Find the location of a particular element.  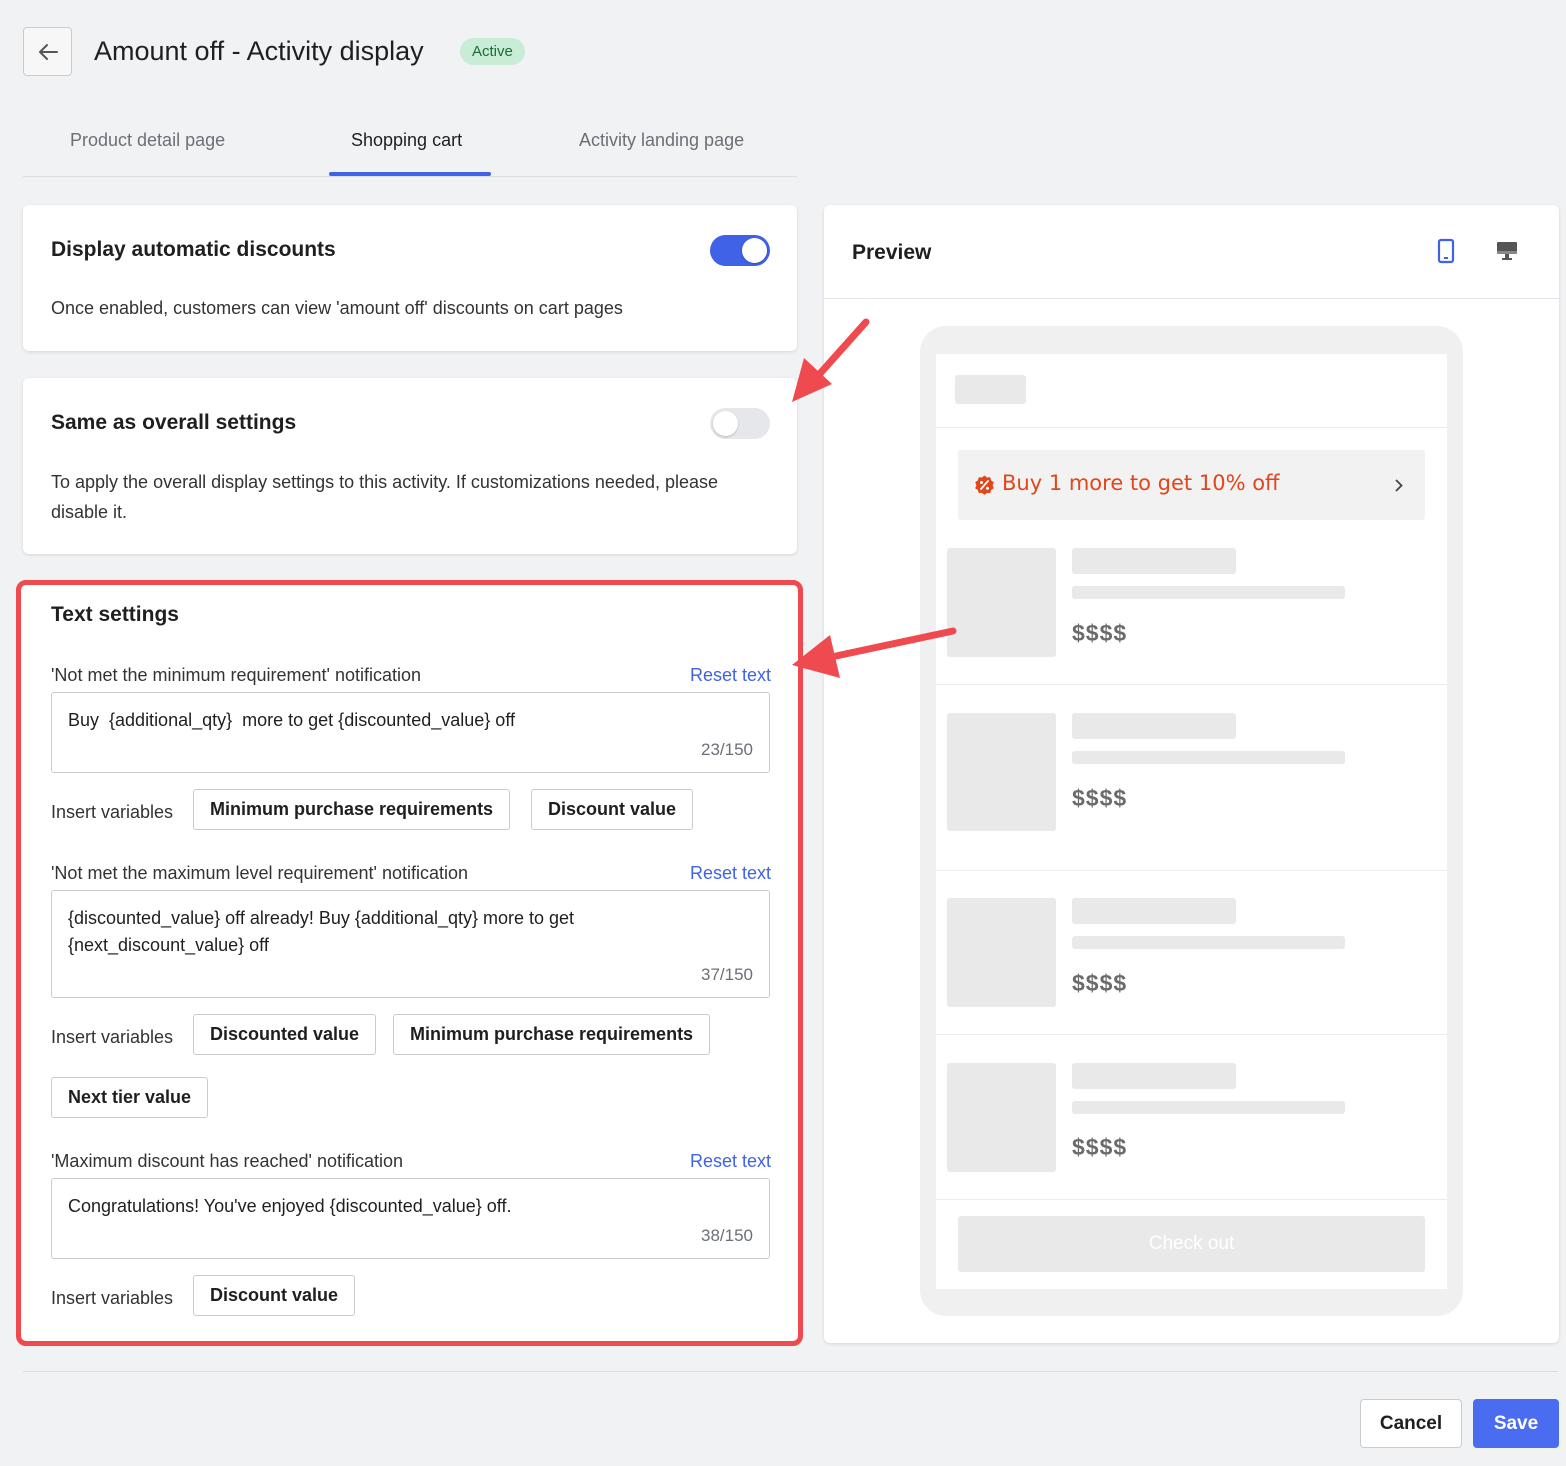

header-placeholder is located at coordinates (990, 389).